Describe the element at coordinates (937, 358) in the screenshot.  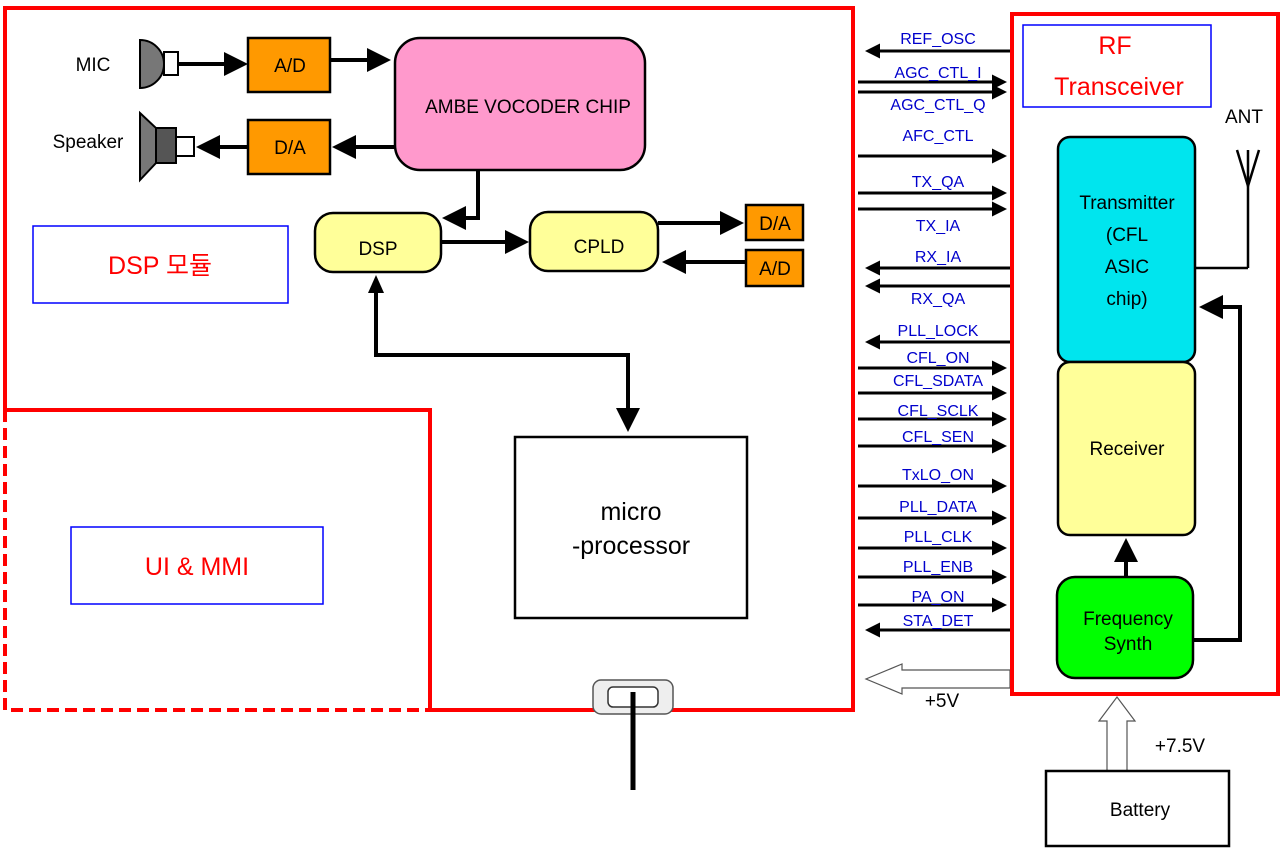
I see `signal-label: CFL_ON` at that location.